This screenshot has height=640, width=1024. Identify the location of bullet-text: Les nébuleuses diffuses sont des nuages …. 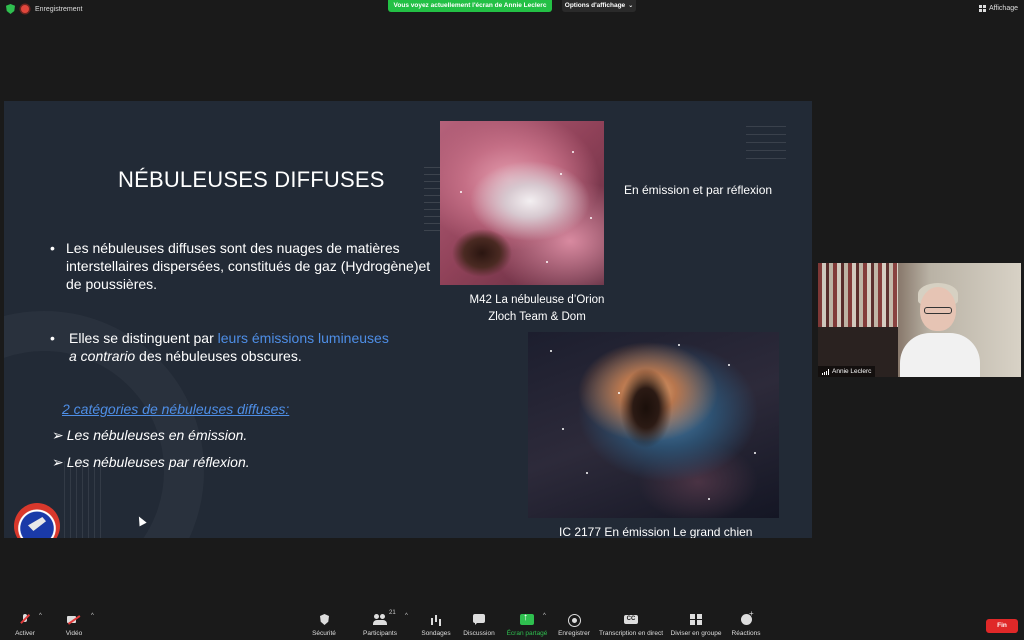
(248, 266).